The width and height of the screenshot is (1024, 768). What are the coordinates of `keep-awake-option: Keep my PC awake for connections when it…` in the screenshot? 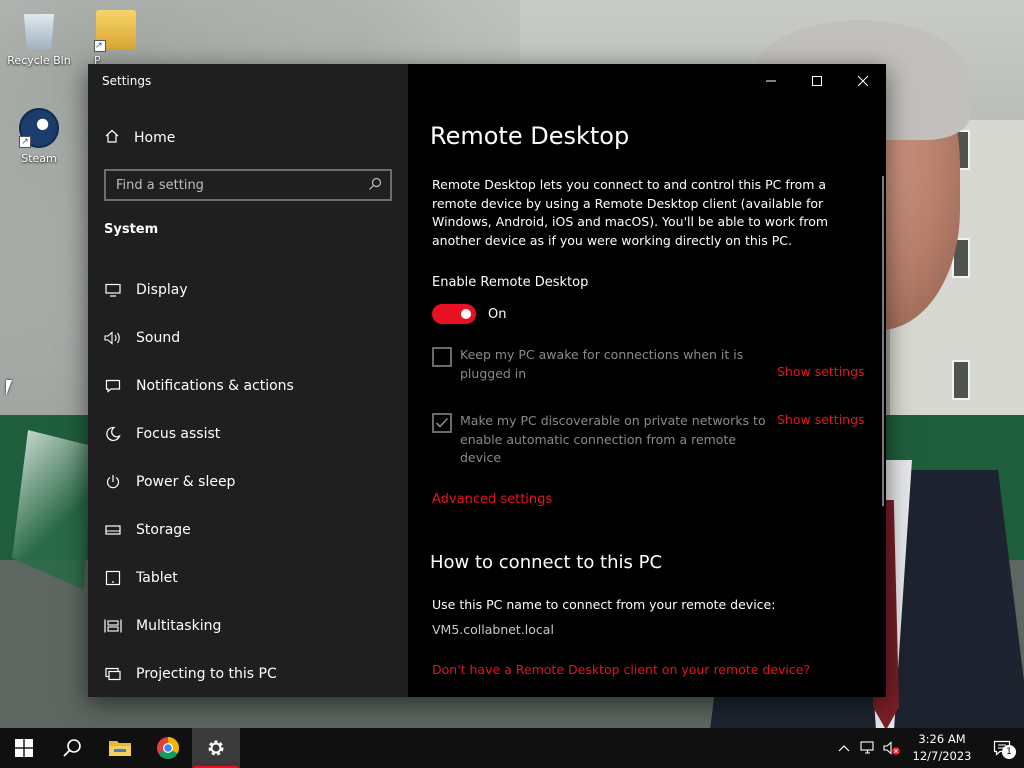 It's located at (599, 364).